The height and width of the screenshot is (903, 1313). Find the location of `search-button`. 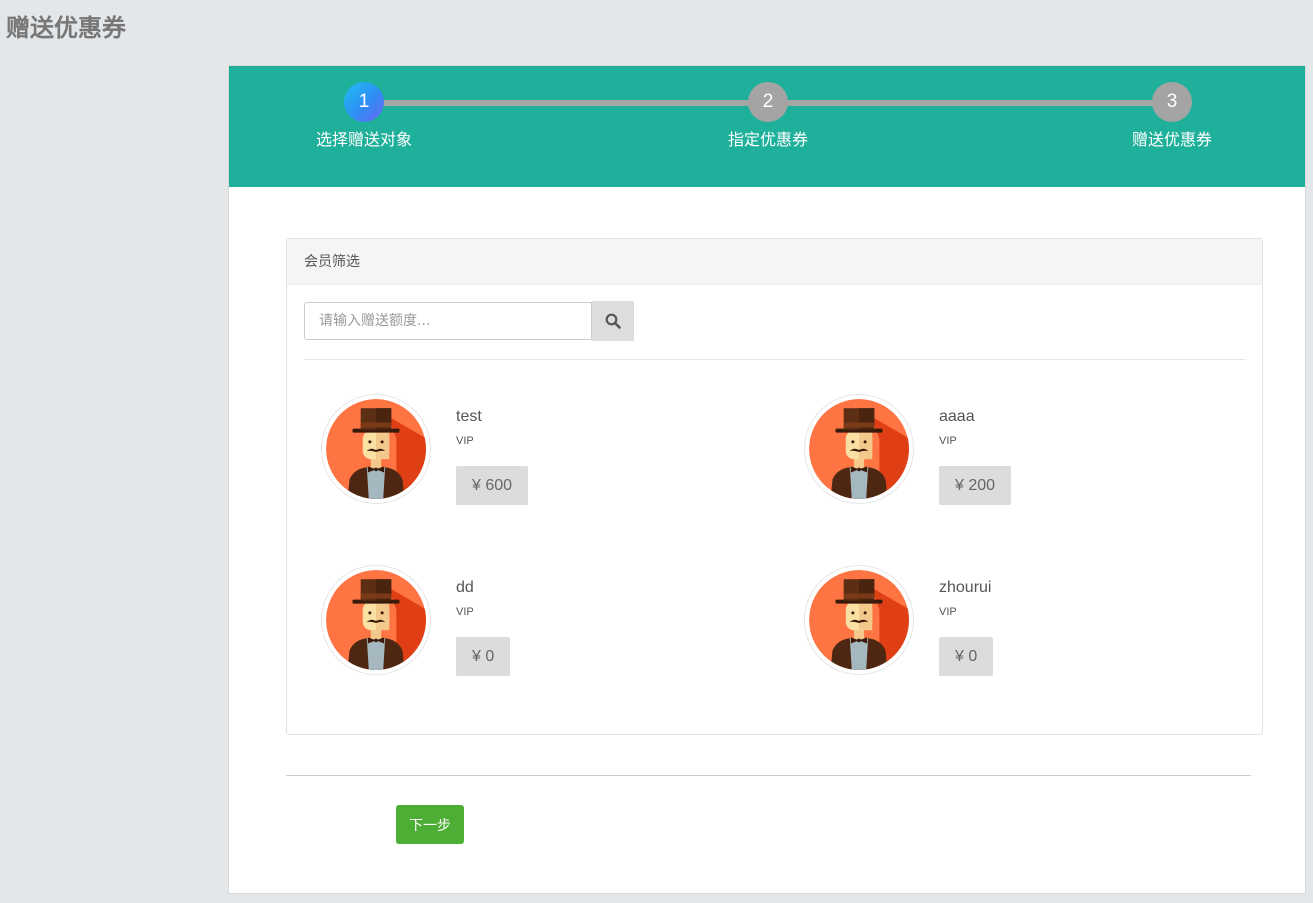

search-button is located at coordinates (613, 321).